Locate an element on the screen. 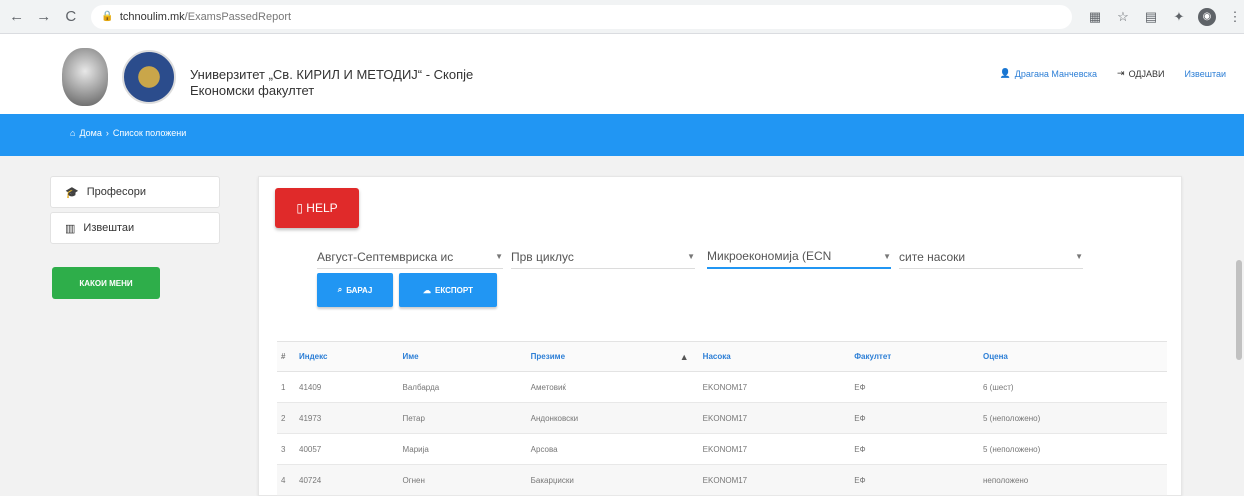  url-path: /ExamsPassedReport is located at coordinates (238, 16).